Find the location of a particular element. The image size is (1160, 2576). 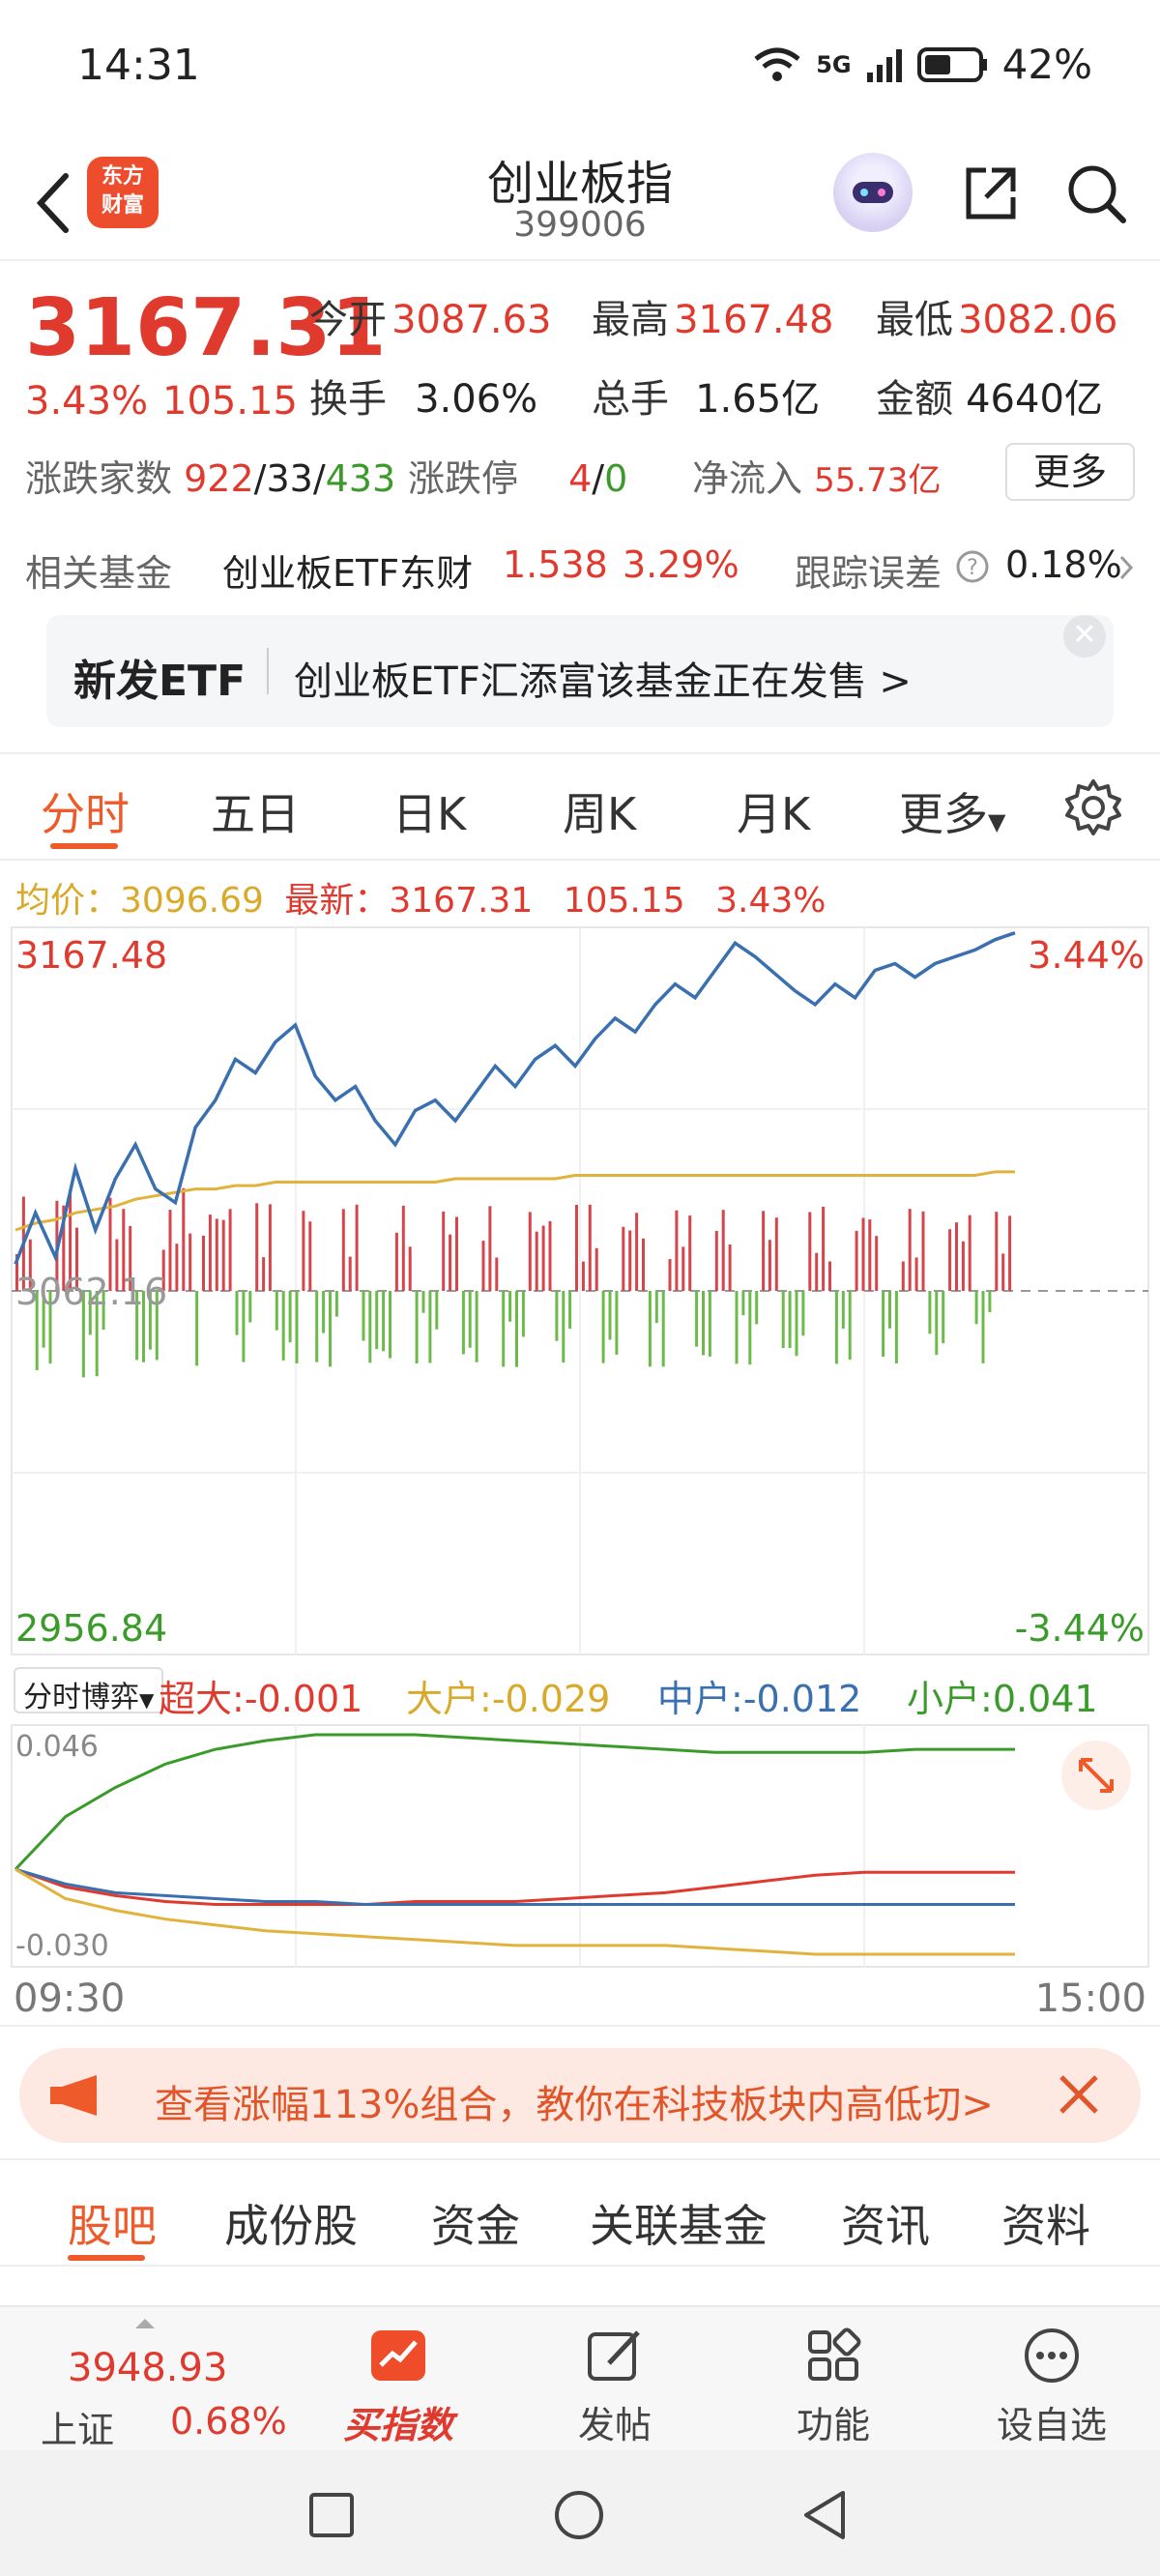

bottom-nav: 3948.93 上证 0.68% 买指数 发帖 功能 设自选 is located at coordinates (580, 2378).